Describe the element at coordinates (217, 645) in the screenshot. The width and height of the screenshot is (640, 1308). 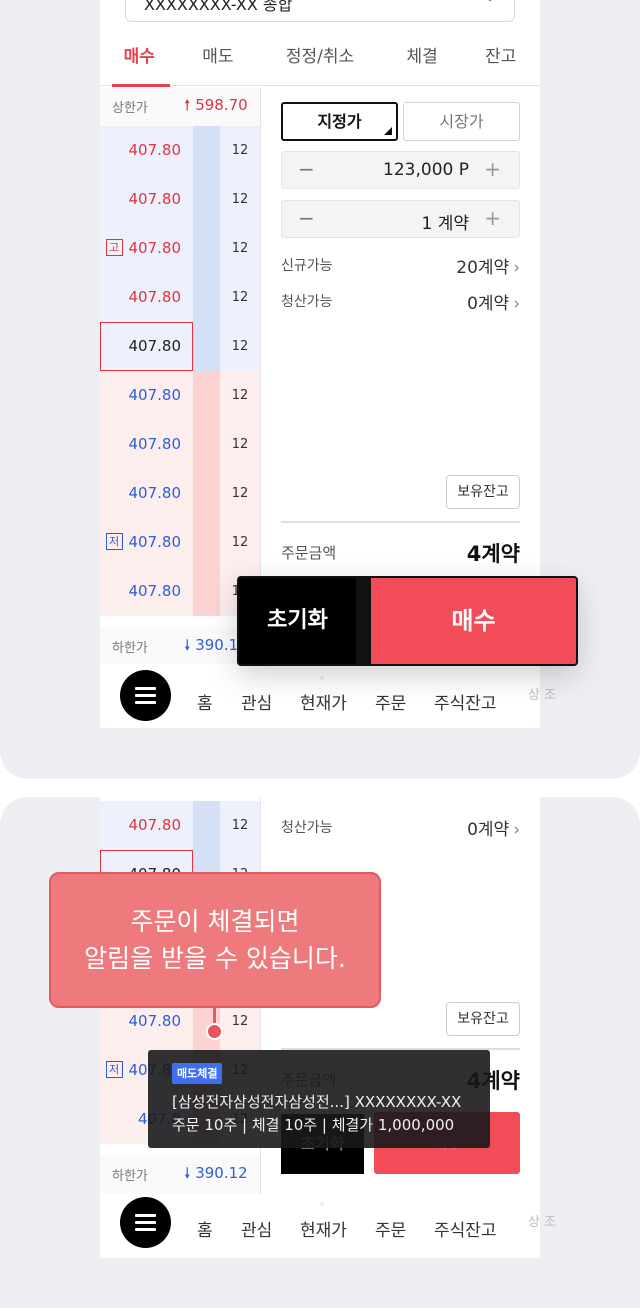
I see `lower-limit-value: 390.1` at that location.